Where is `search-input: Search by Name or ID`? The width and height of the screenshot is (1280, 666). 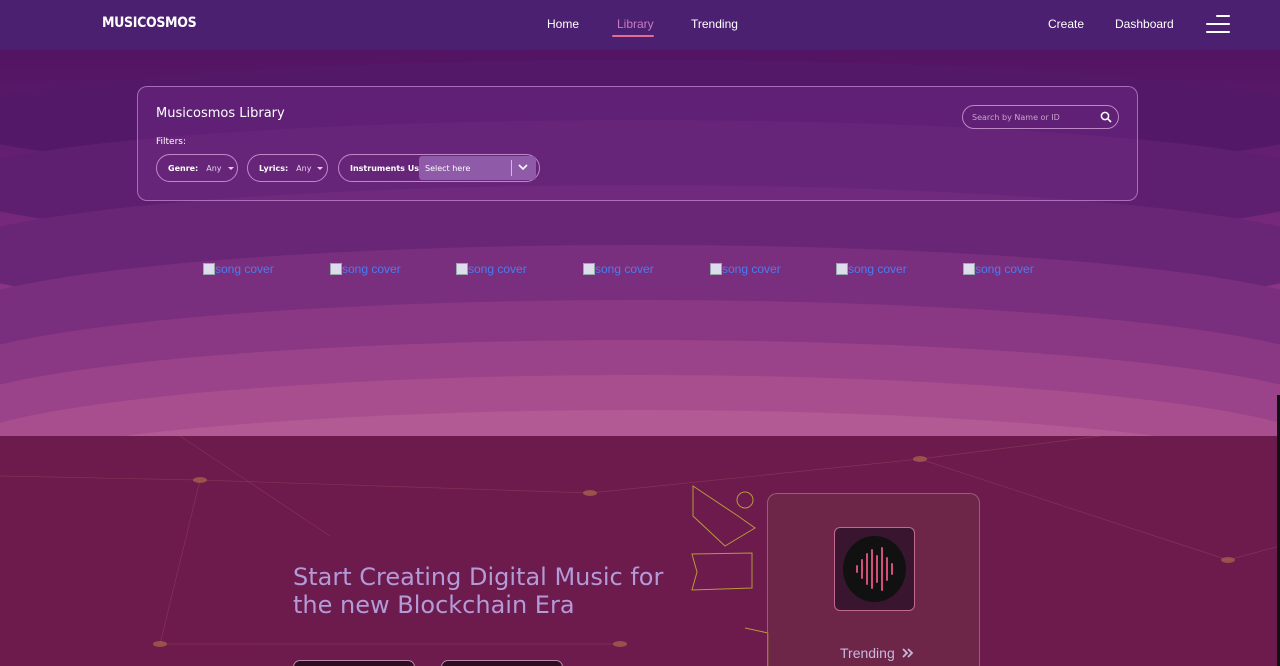 search-input: Search by Name or ID is located at coordinates (1040, 117).